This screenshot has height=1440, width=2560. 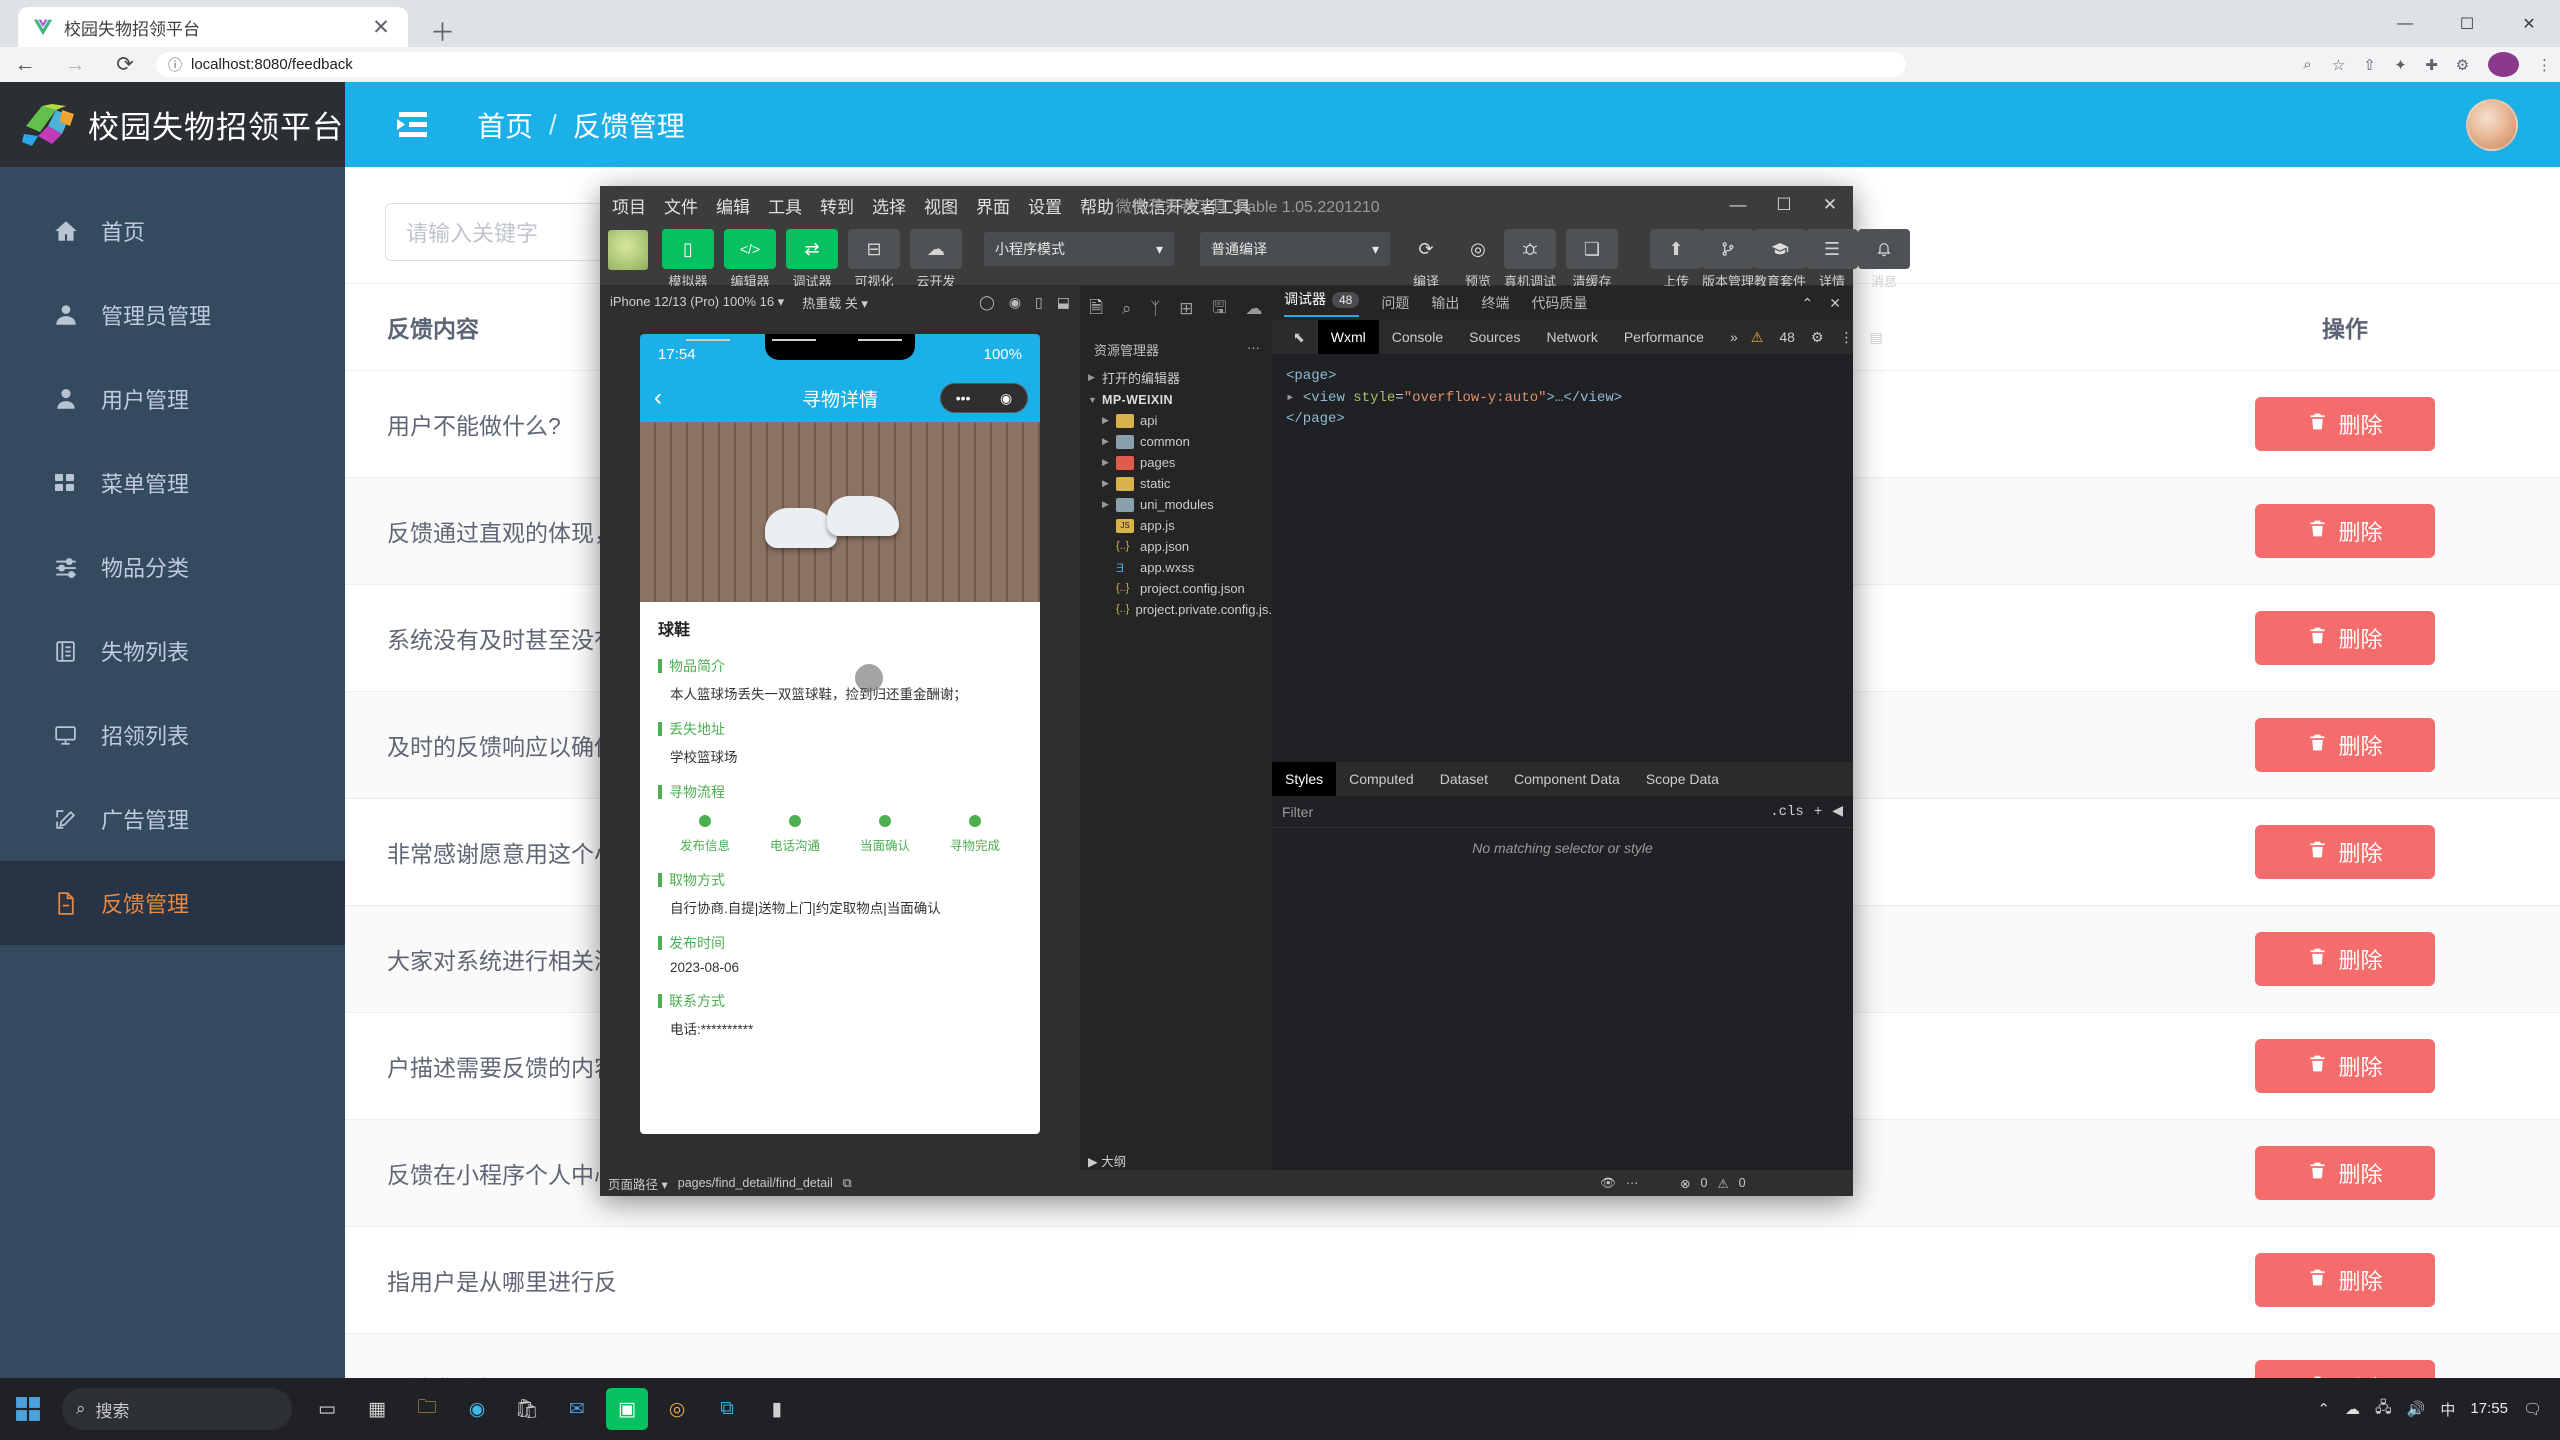 I want to click on copy-icon: ⧉, so click(x=847, y=1183).